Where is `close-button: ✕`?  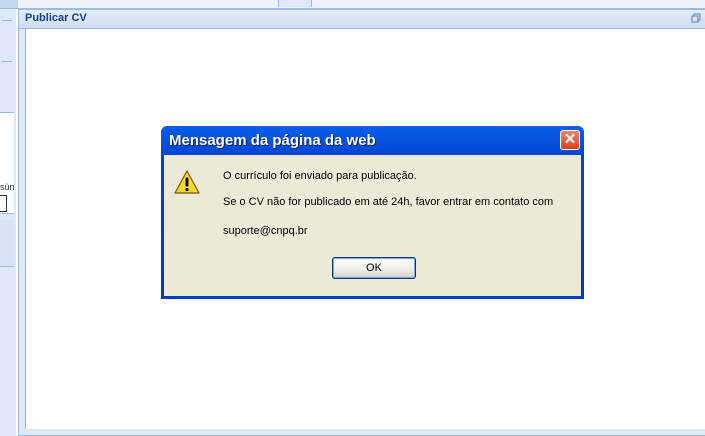 close-button: ✕ is located at coordinates (570, 140).